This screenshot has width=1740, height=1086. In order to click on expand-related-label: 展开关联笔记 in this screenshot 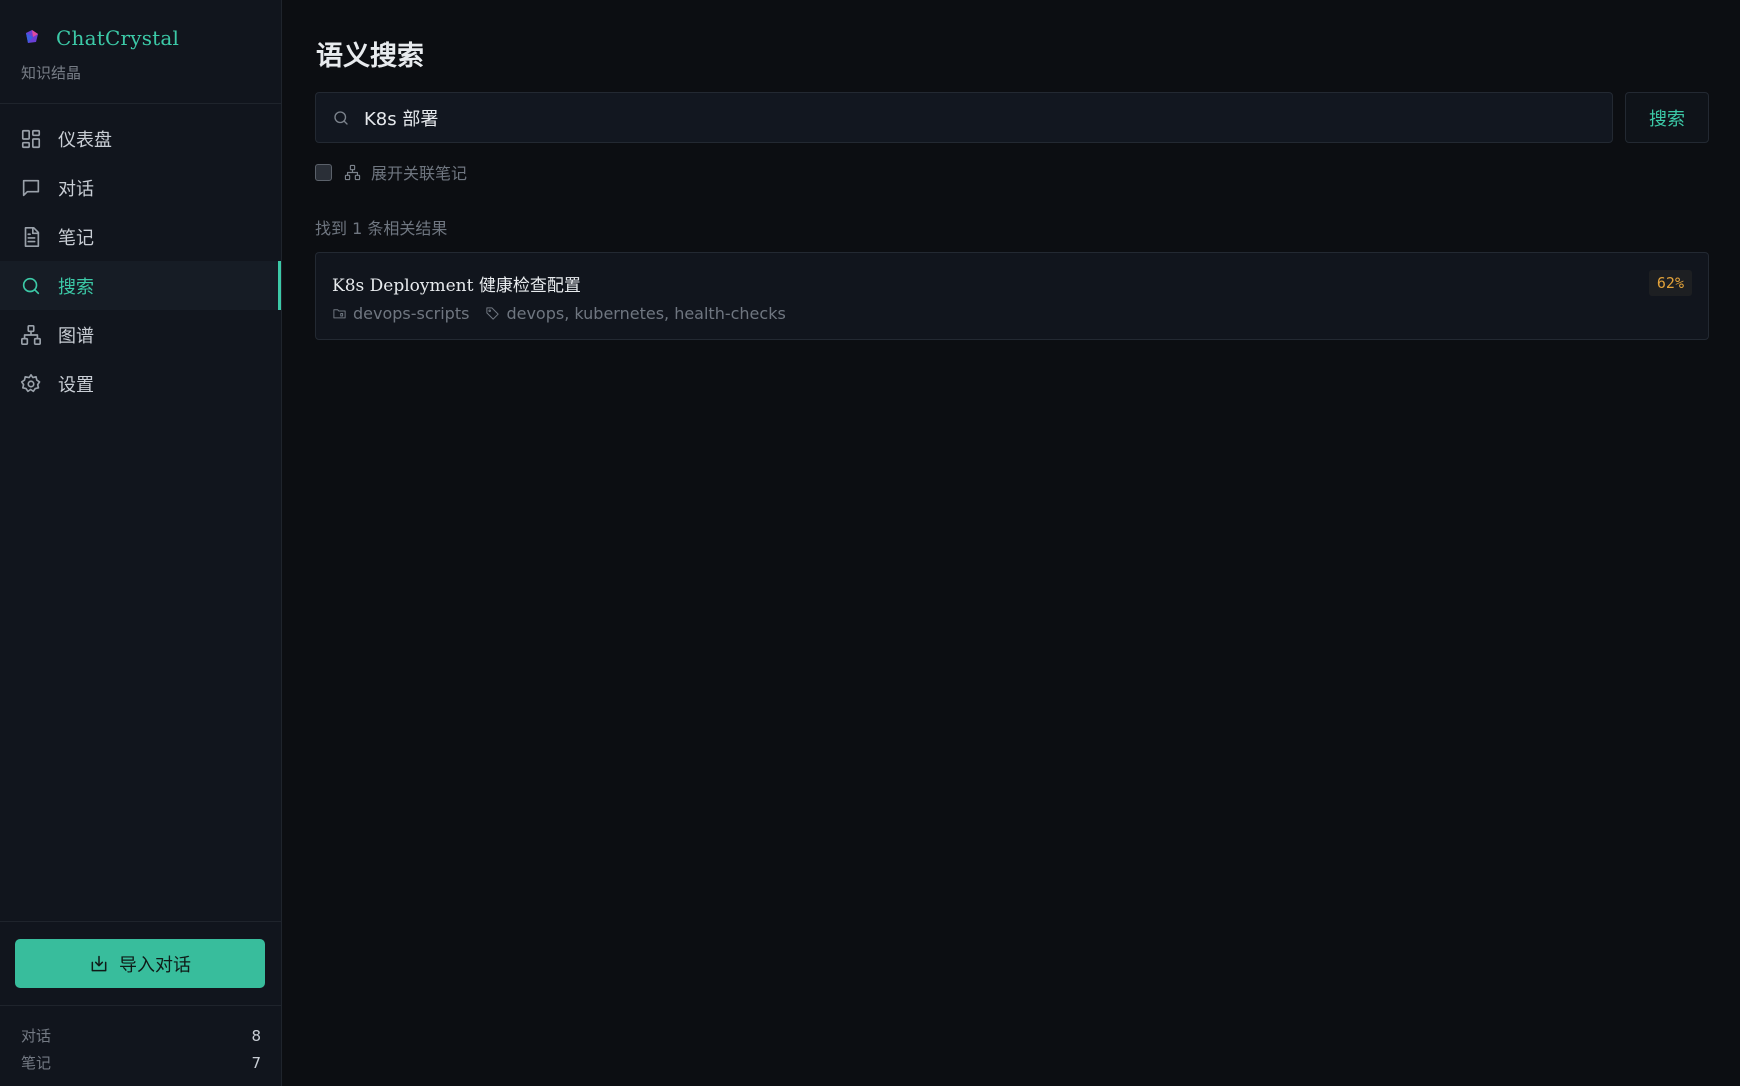, I will do `click(419, 173)`.